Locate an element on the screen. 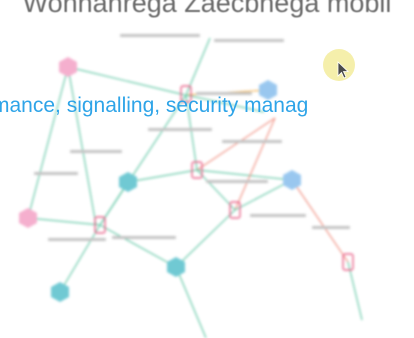 Image resolution: width=414 pixels, height=338 pixels. caption-middle: mance, signalling, security manag is located at coordinates (154, 105).